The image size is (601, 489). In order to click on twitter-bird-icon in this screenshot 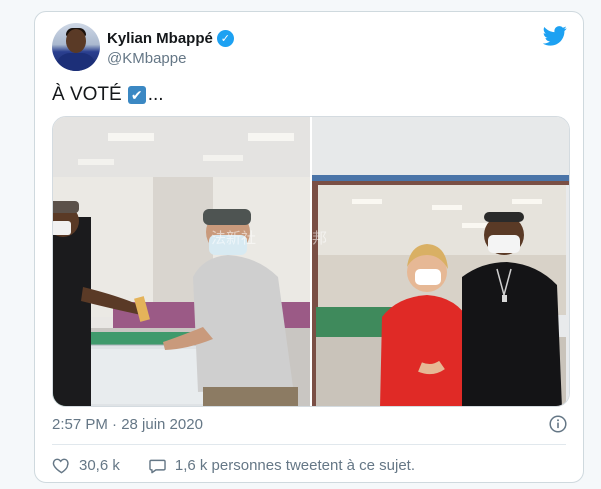, I will do `click(555, 36)`.